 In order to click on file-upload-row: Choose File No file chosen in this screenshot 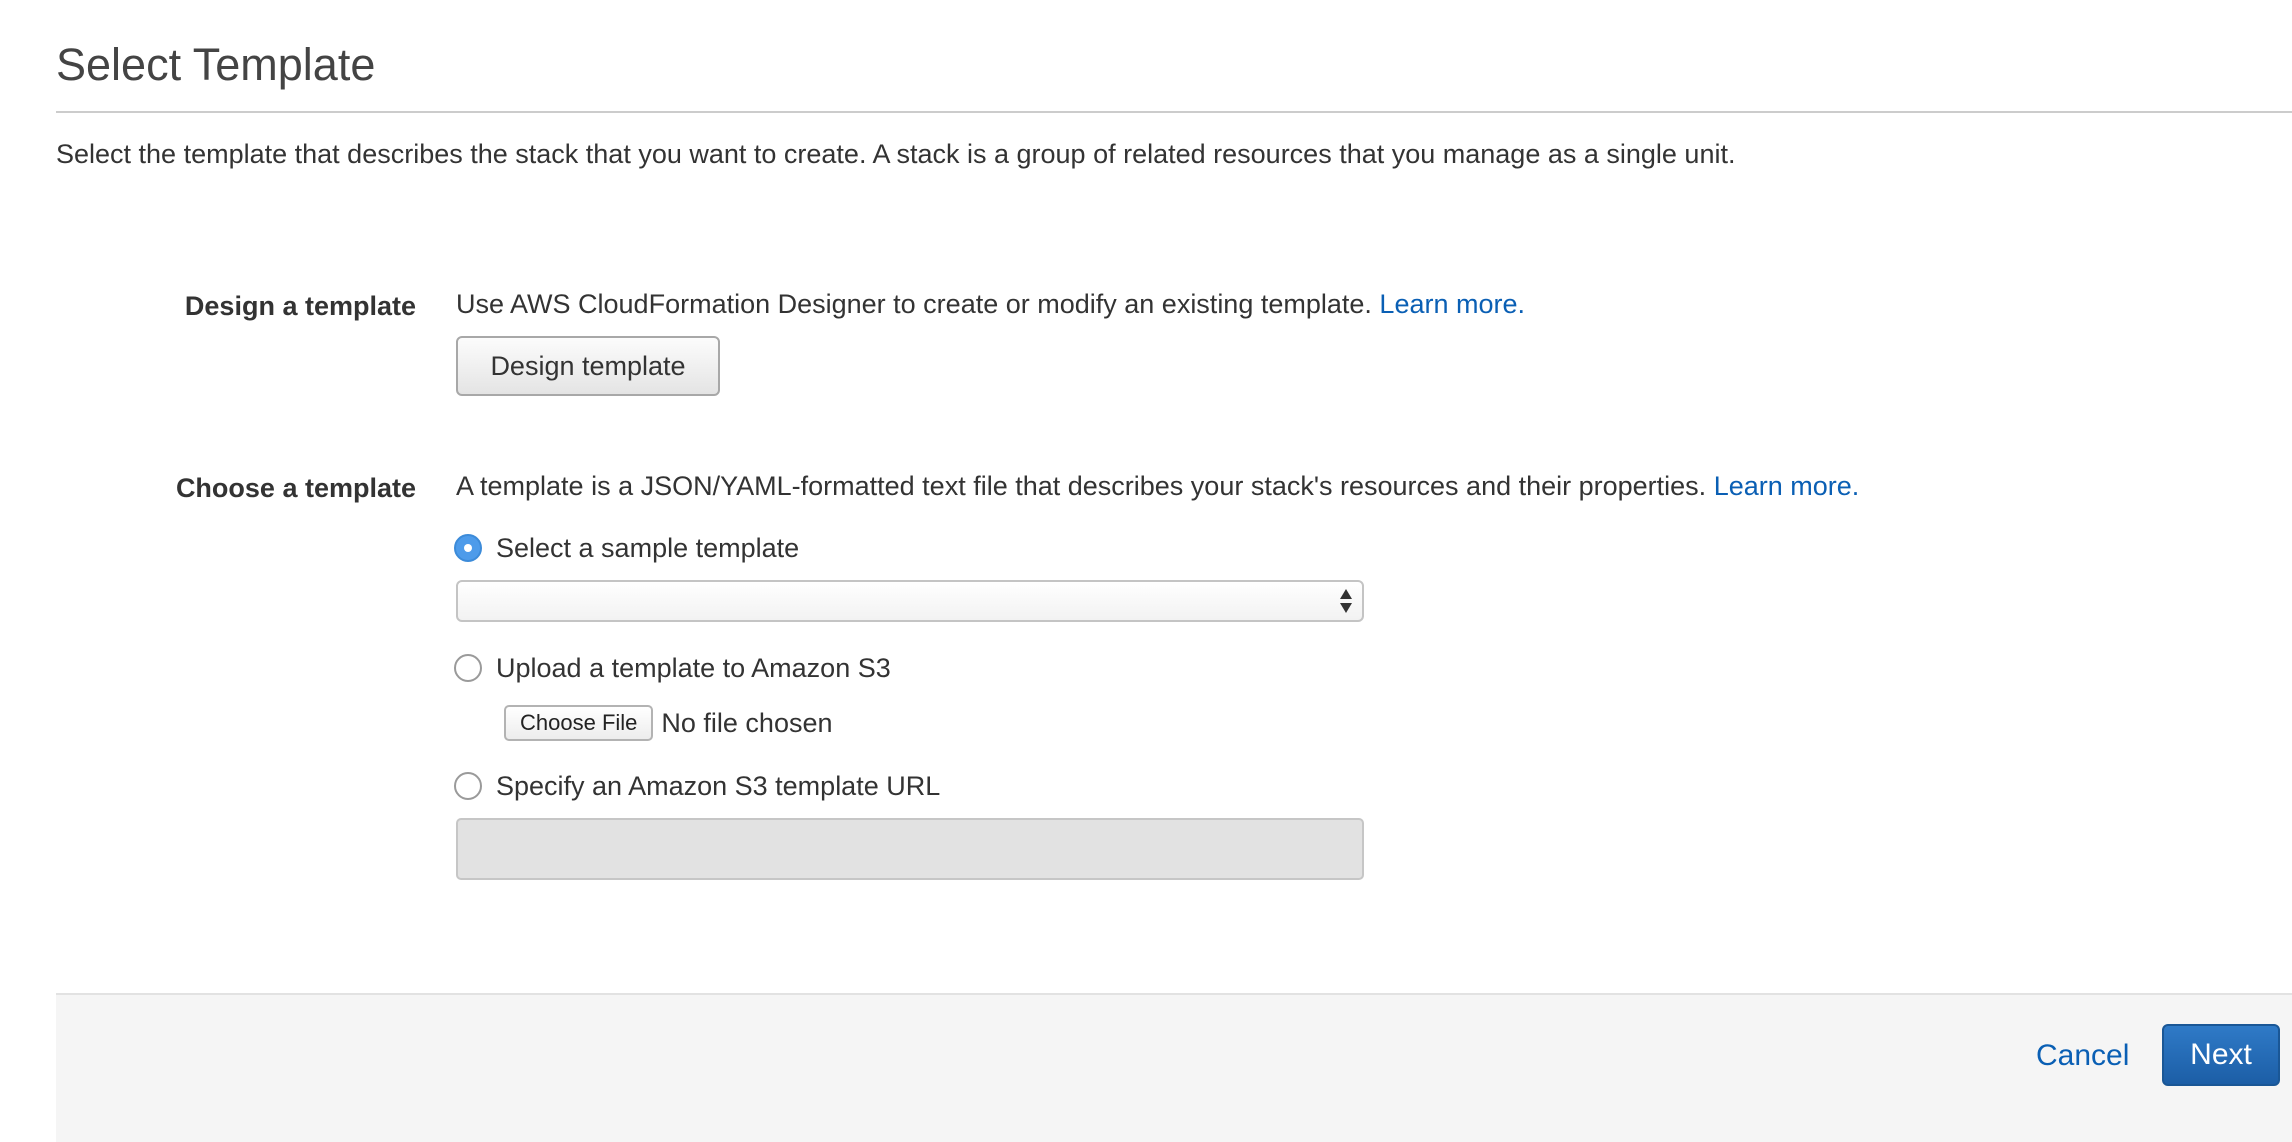, I will do `click(668, 723)`.